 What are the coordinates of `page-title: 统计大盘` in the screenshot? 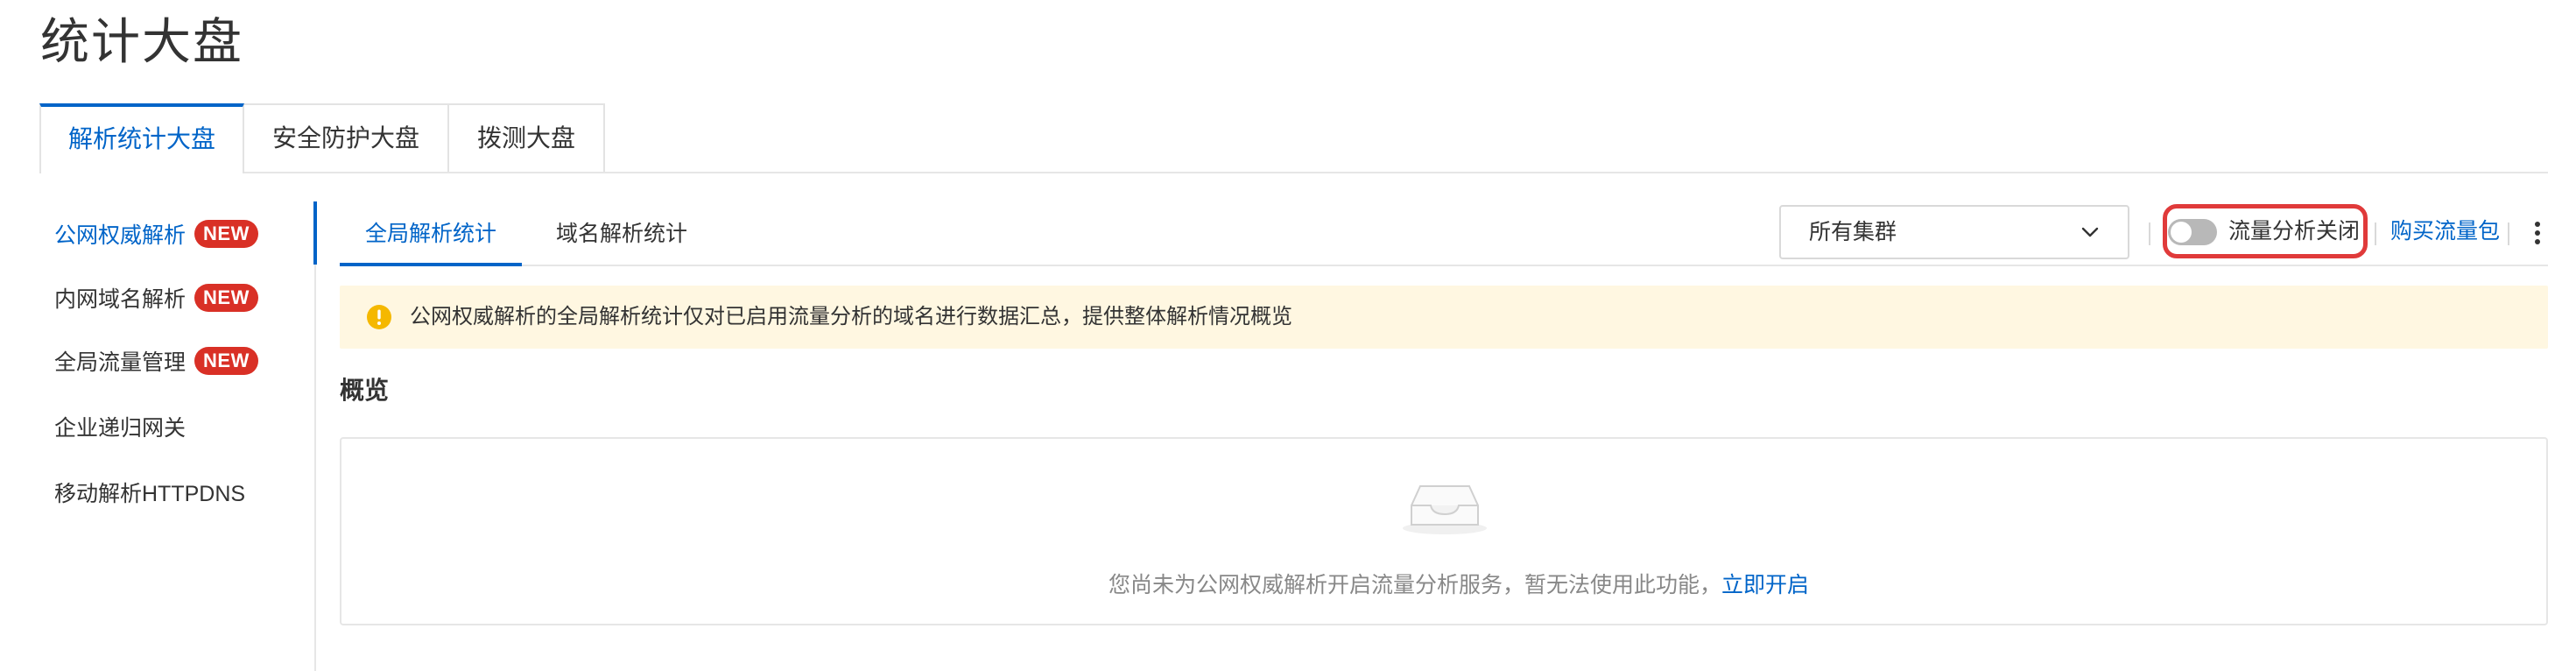 It's located at (141, 42).